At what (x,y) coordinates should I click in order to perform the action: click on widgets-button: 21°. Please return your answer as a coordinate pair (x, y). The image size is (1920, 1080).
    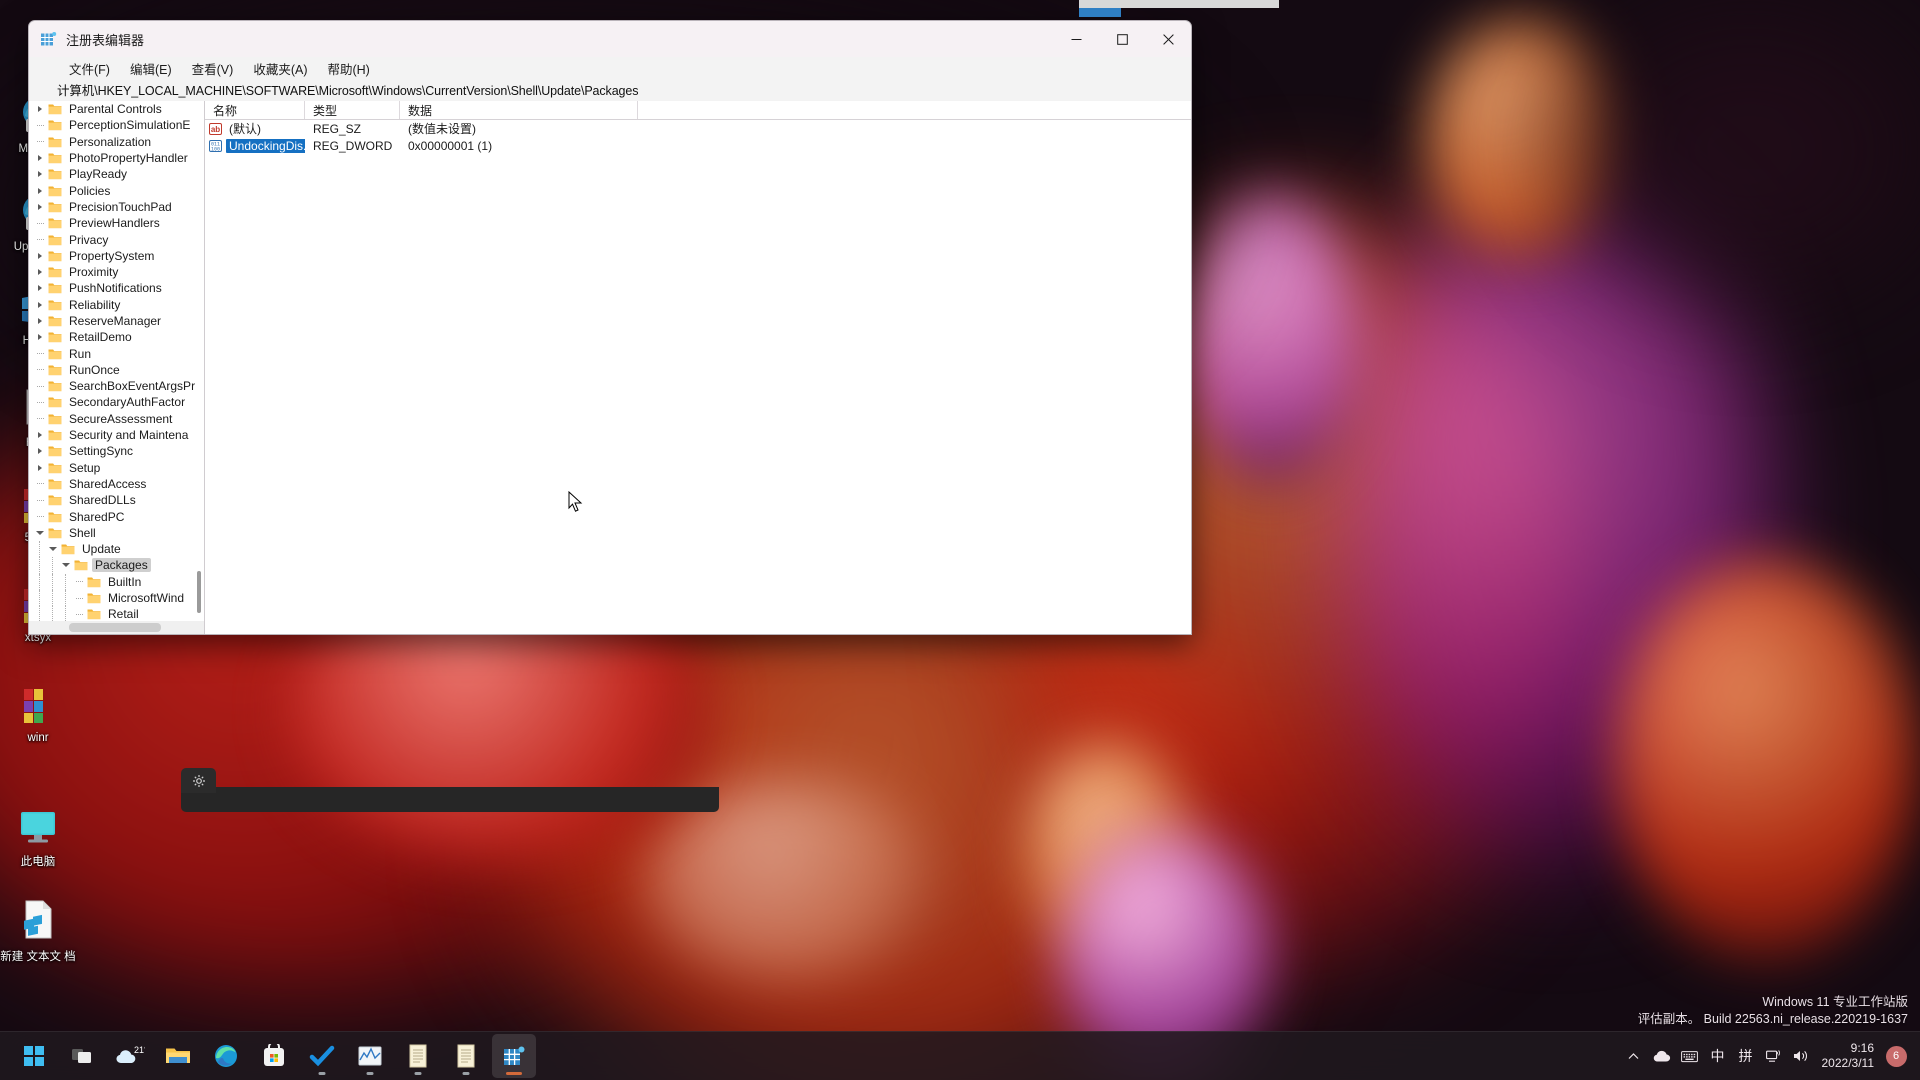
    Looking at the image, I should click on (130, 1056).